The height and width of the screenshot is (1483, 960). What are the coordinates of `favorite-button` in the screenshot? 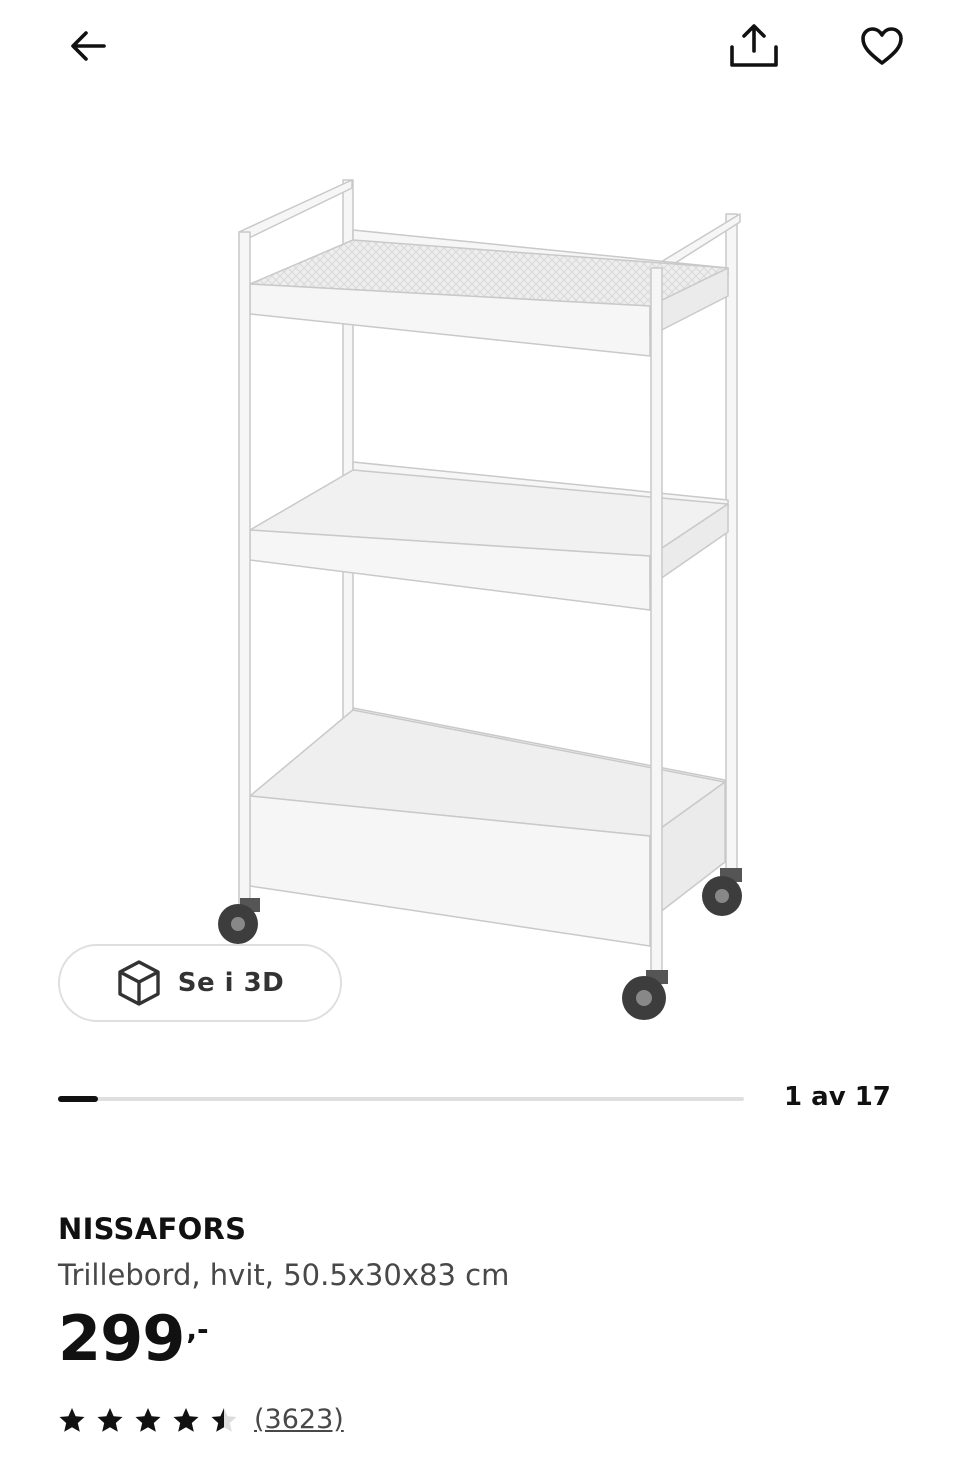 It's located at (882, 46).